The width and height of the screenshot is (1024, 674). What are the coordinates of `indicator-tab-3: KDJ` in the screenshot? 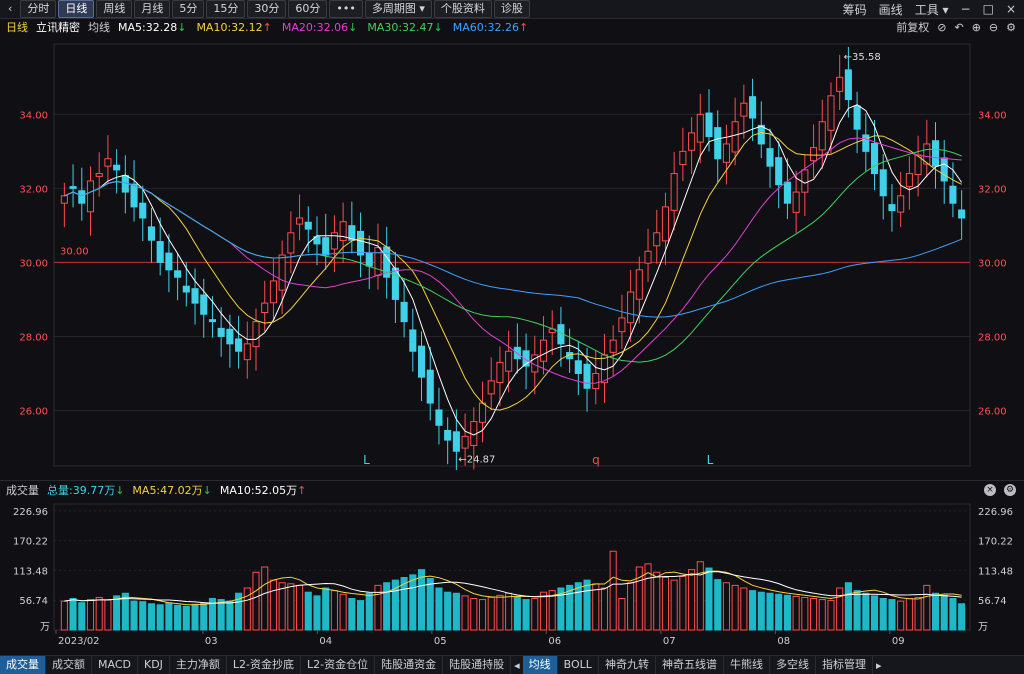 It's located at (154, 665).